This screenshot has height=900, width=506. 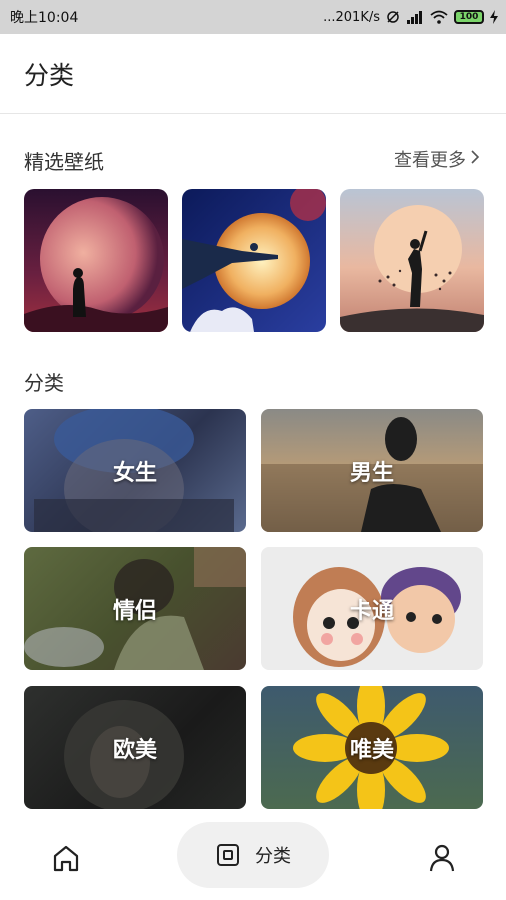 I want to click on category-card-aesthetic: 唯美, so click(x=372, y=747).